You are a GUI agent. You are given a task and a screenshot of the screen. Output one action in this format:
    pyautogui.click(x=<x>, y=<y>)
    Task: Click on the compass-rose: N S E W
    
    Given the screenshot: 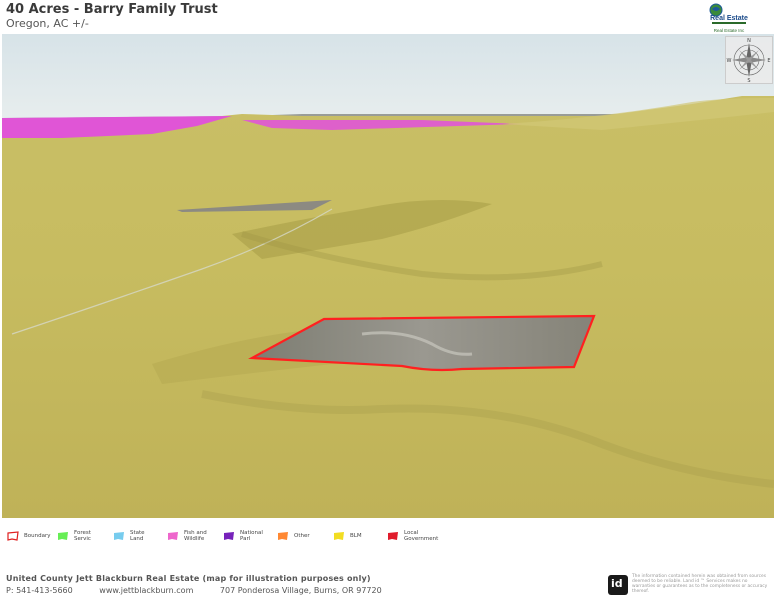 What is the action you would take?
    pyautogui.click(x=749, y=60)
    